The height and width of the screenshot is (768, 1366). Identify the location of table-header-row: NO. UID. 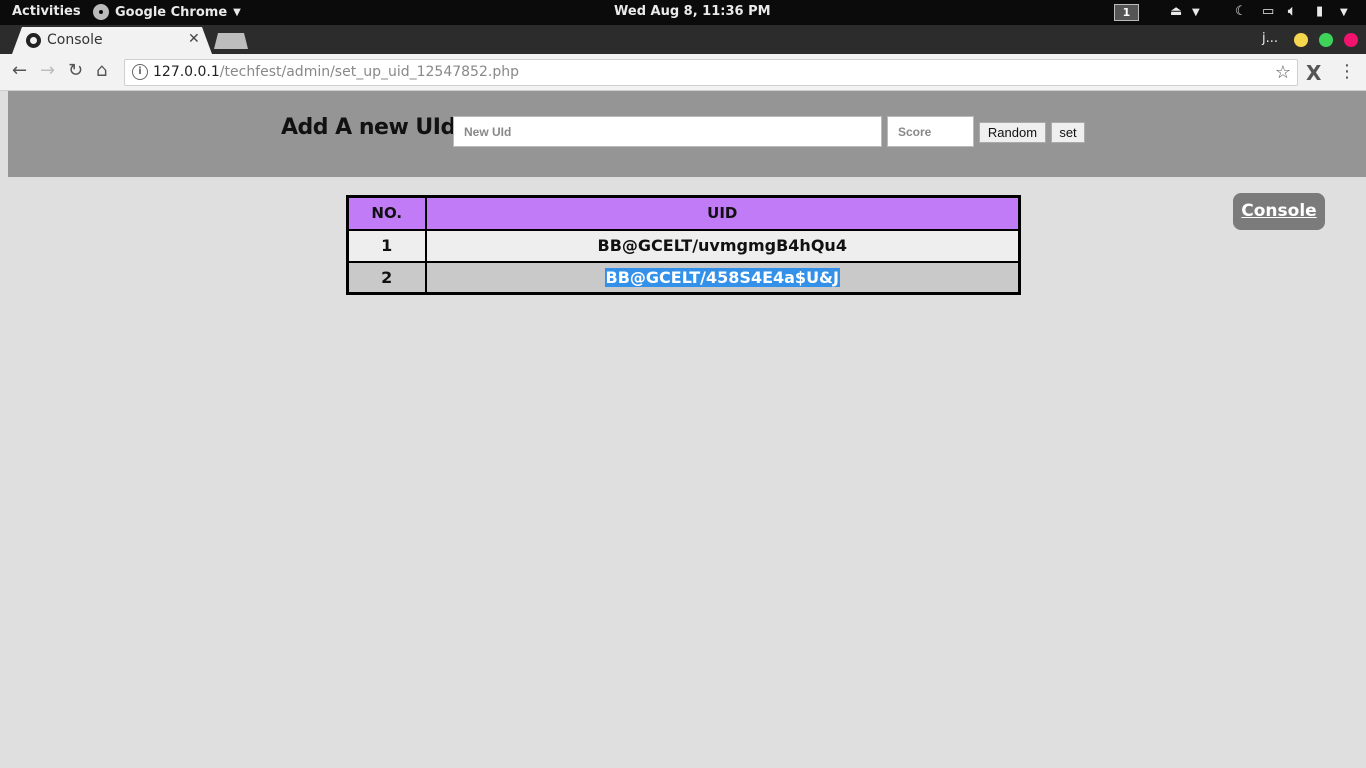
(683, 213).